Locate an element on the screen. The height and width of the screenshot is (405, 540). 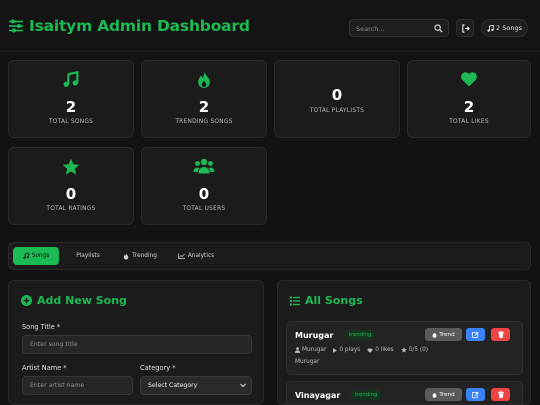
song-meta: Murugar 0 plays 0 likes 0/5 (0) is located at coordinates (365, 350).